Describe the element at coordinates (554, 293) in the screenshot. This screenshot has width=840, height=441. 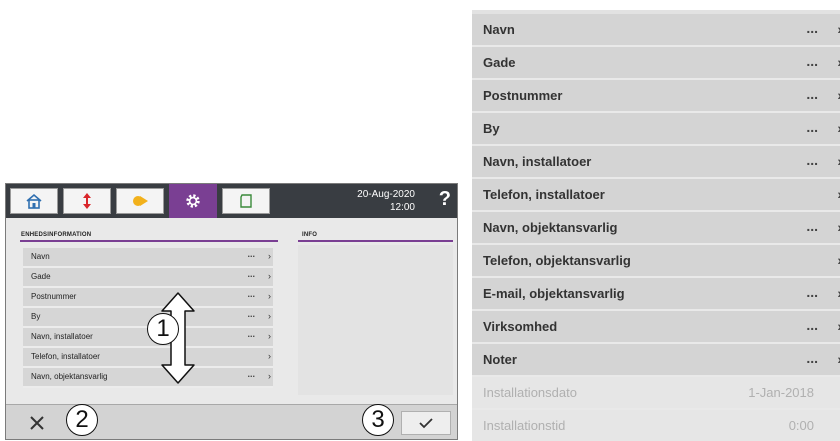
I see `list-item-label: E-mail, objektansvarlig` at that location.